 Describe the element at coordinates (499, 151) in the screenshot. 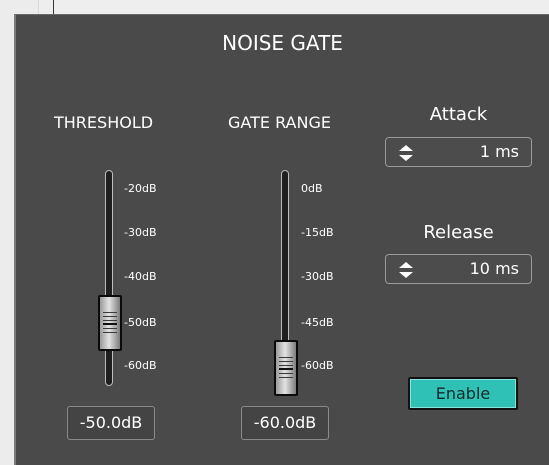

I see `attack-value: 1 ms` at that location.